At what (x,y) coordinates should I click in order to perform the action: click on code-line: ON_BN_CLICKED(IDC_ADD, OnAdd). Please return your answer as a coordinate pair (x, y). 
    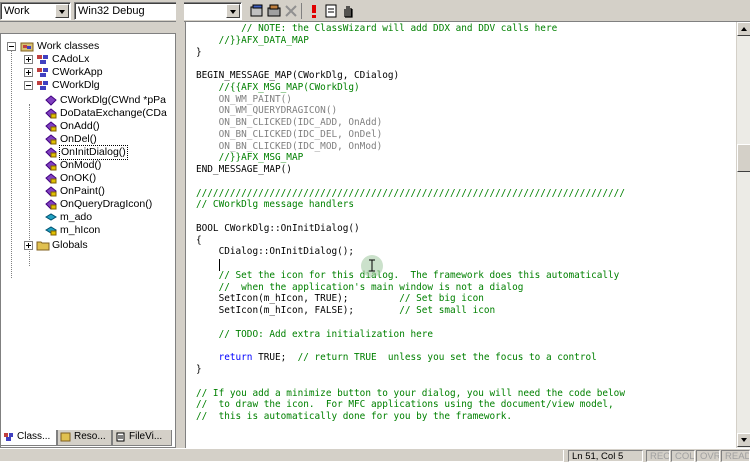
    Looking at the image, I should click on (289, 123).